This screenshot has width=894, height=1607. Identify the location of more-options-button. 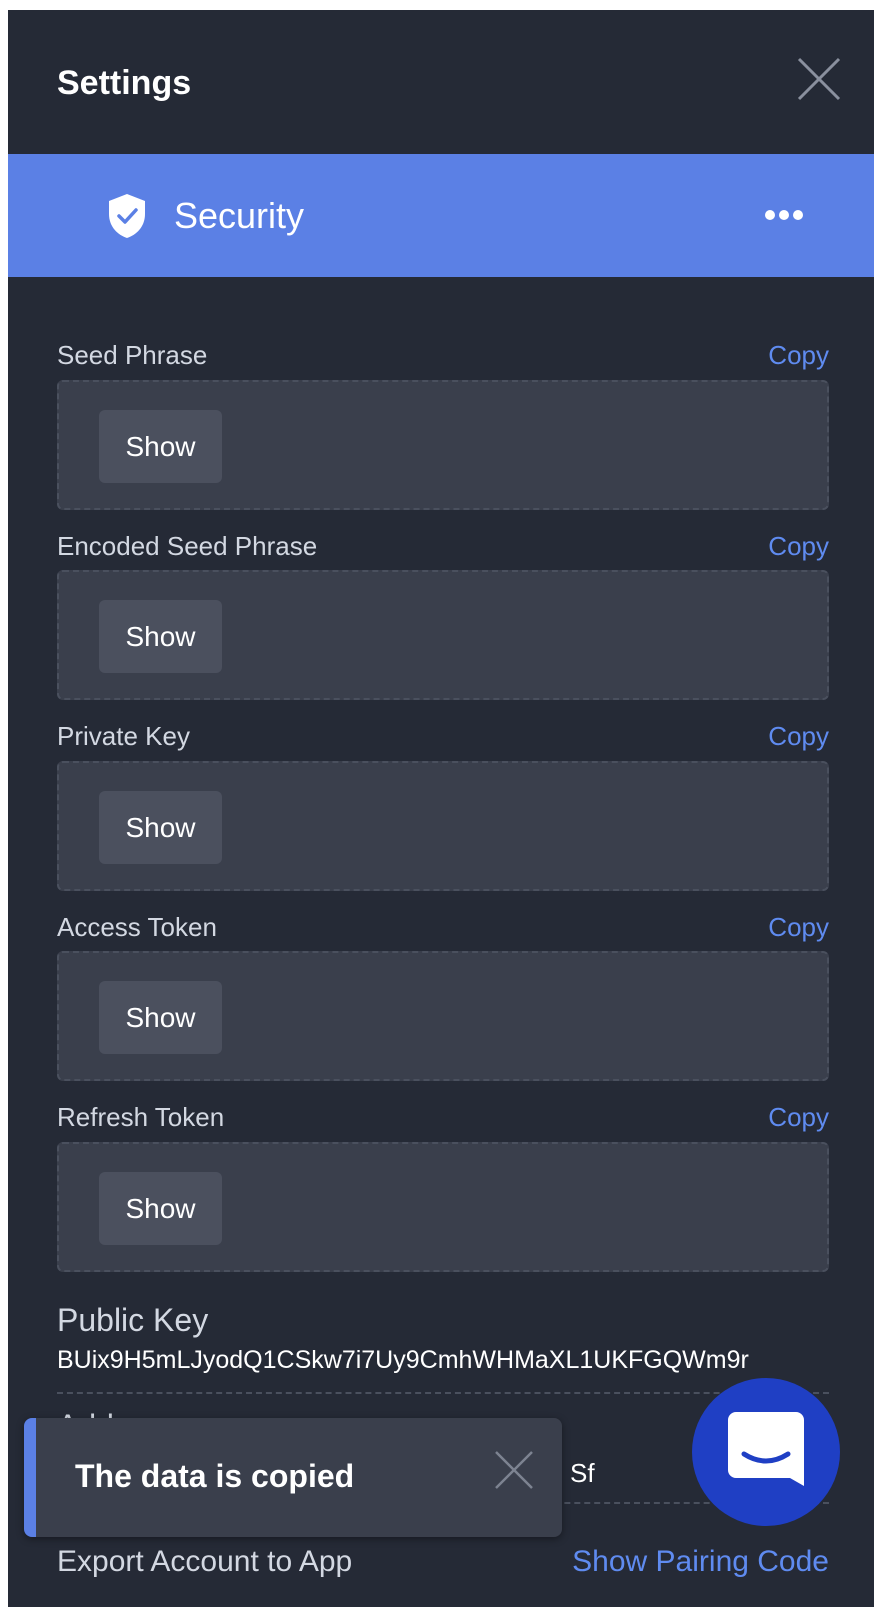
(788, 215).